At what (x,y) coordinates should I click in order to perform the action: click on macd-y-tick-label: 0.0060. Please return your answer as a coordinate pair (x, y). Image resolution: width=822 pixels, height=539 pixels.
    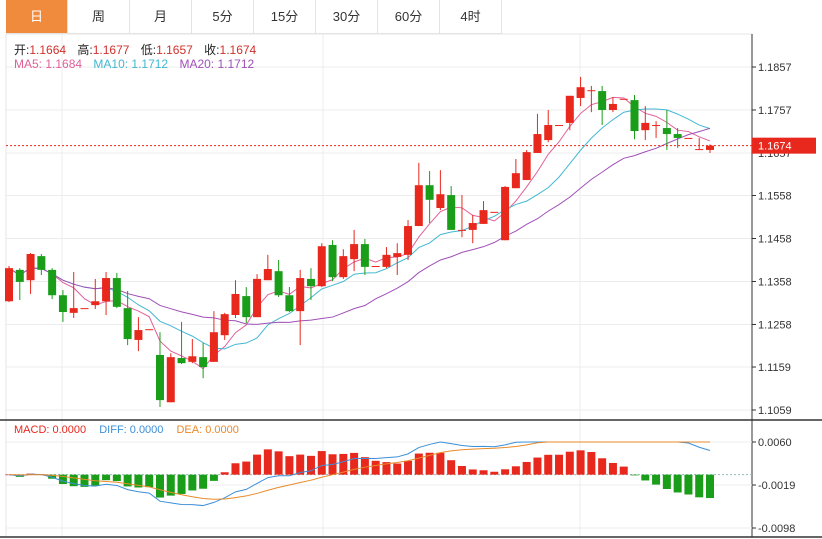
    Looking at the image, I should click on (775, 443).